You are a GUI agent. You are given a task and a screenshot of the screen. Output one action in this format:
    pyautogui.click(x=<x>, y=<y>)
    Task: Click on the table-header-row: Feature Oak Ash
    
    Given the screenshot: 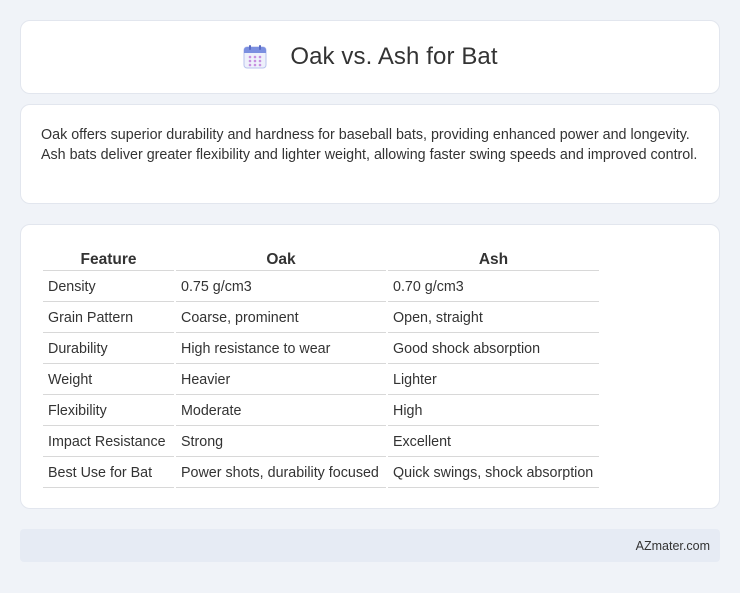 What is the action you would take?
    pyautogui.click(x=321, y=260)
    